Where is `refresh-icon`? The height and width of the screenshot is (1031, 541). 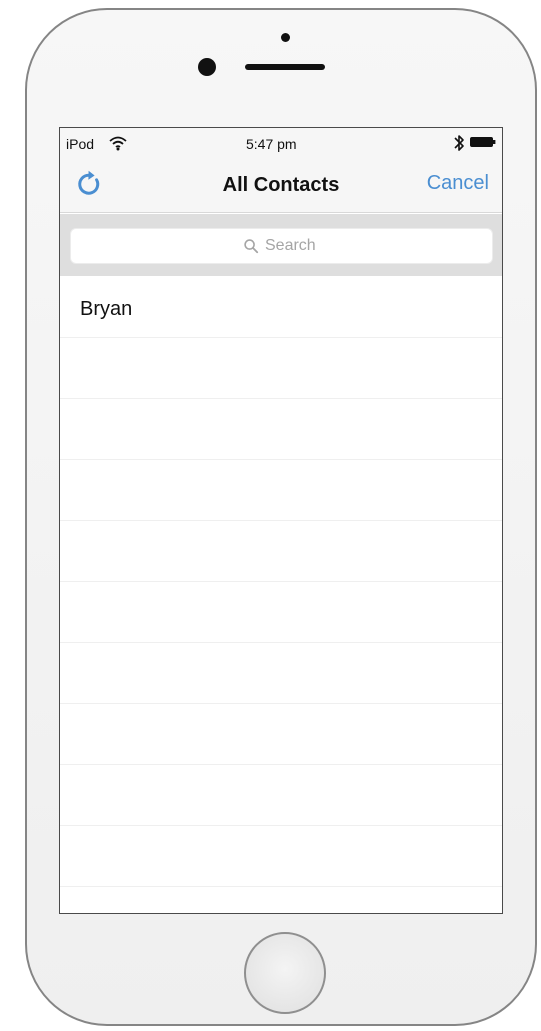
refresh-icon is located at coordinates (89, 182).